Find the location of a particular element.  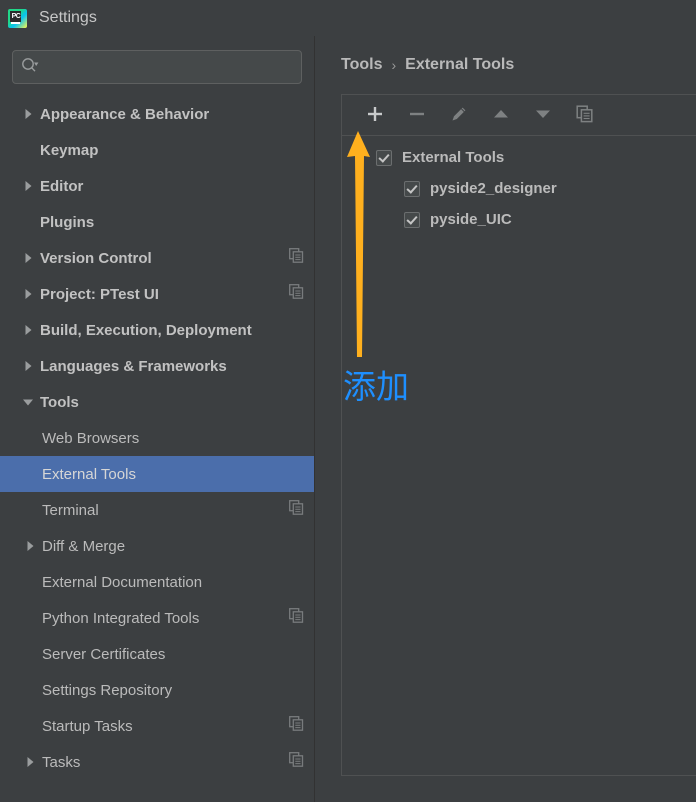

move-up-icon is located at coordinates (501, 115).